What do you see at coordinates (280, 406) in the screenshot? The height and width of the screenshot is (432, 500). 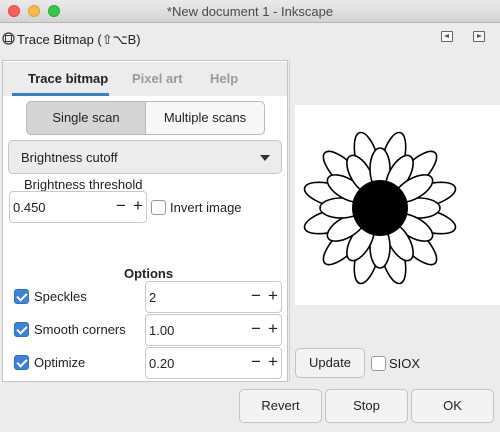 I see `revert-button: Revert` at bounding box center [280, 406].